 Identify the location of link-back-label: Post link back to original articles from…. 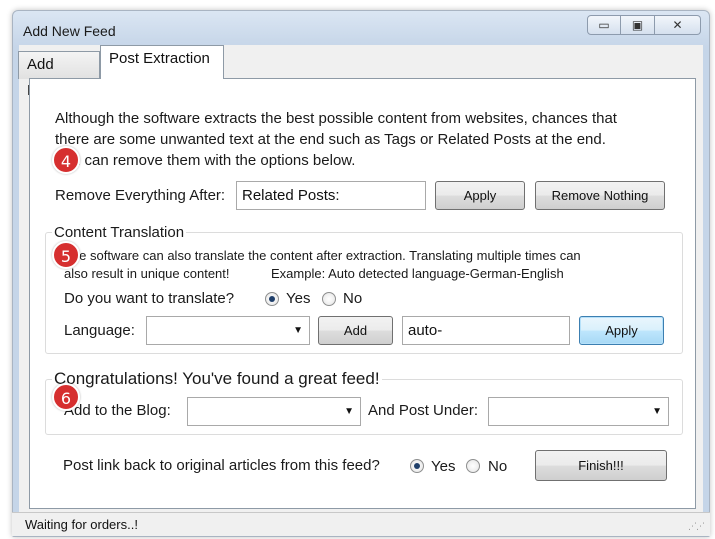
(221, 465).